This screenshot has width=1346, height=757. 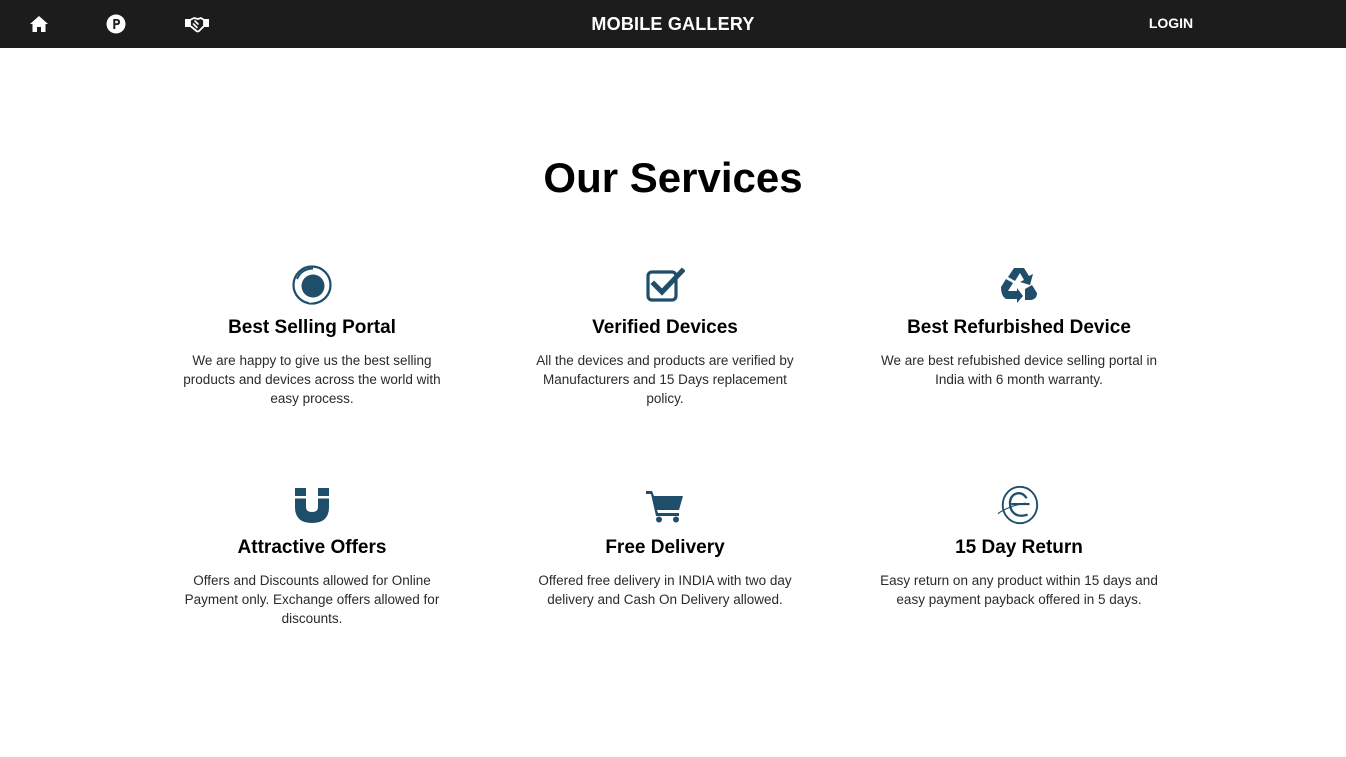 What do you see at coordinates (665, 327) in the screenshot?
I see `service-heading: Verified Devices` at bounding box center [665, 327].